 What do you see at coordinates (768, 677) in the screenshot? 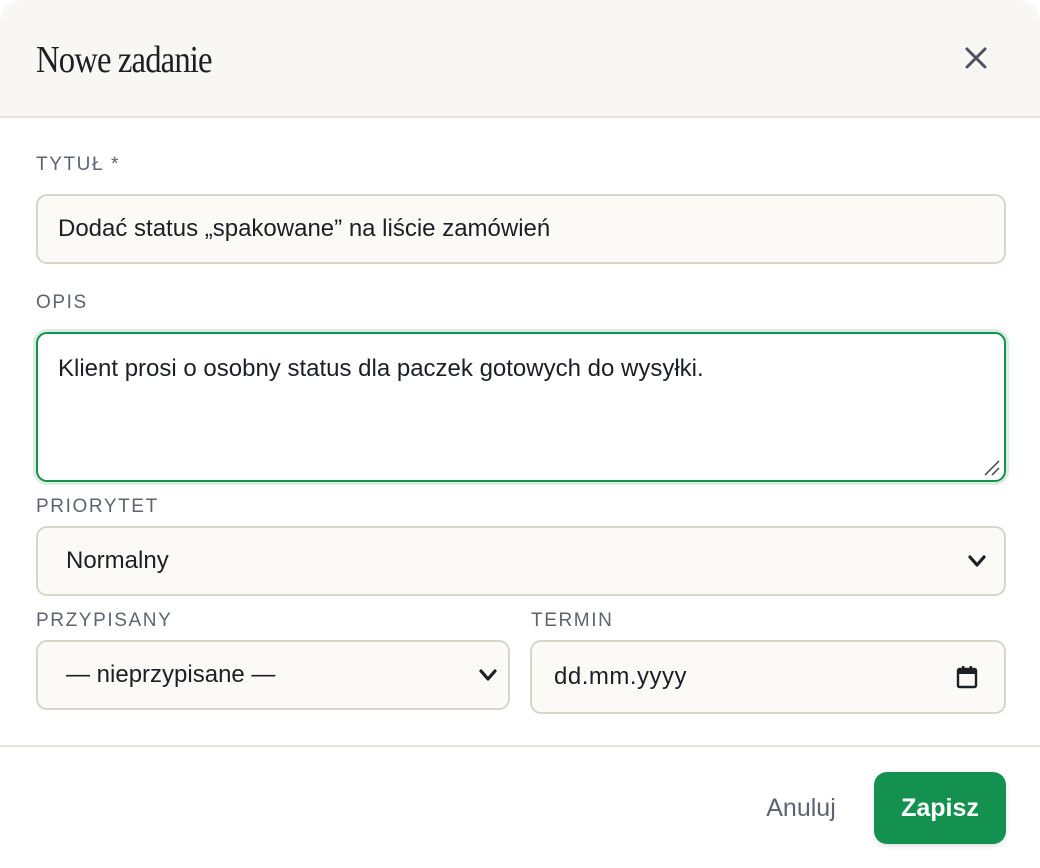
I see `due-date-input: dd.mm.yyyy` at bounding box center [768, 677].